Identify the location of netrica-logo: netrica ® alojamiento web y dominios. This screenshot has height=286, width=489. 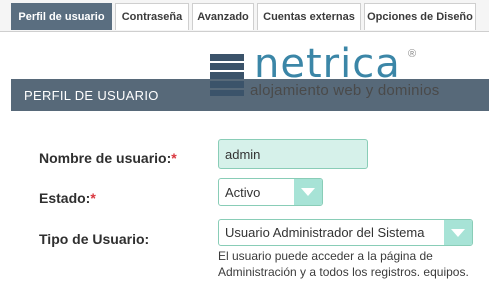
(330, 74).